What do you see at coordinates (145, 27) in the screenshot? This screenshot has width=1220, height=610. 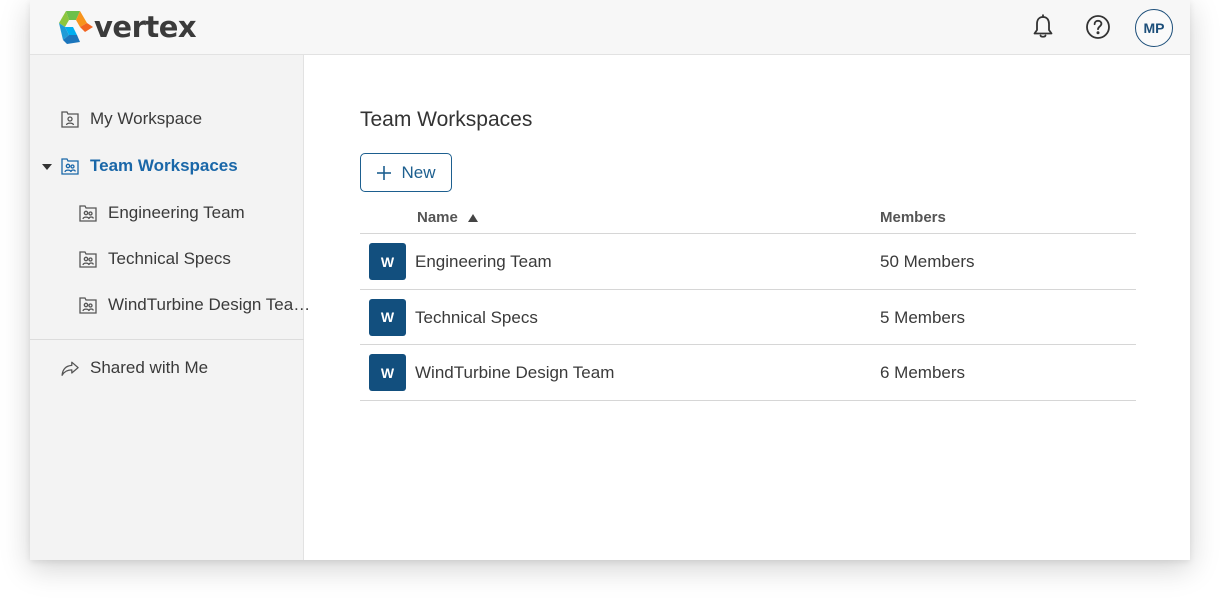 I see `brand-name: vertex` at bounding box center [145, 27].